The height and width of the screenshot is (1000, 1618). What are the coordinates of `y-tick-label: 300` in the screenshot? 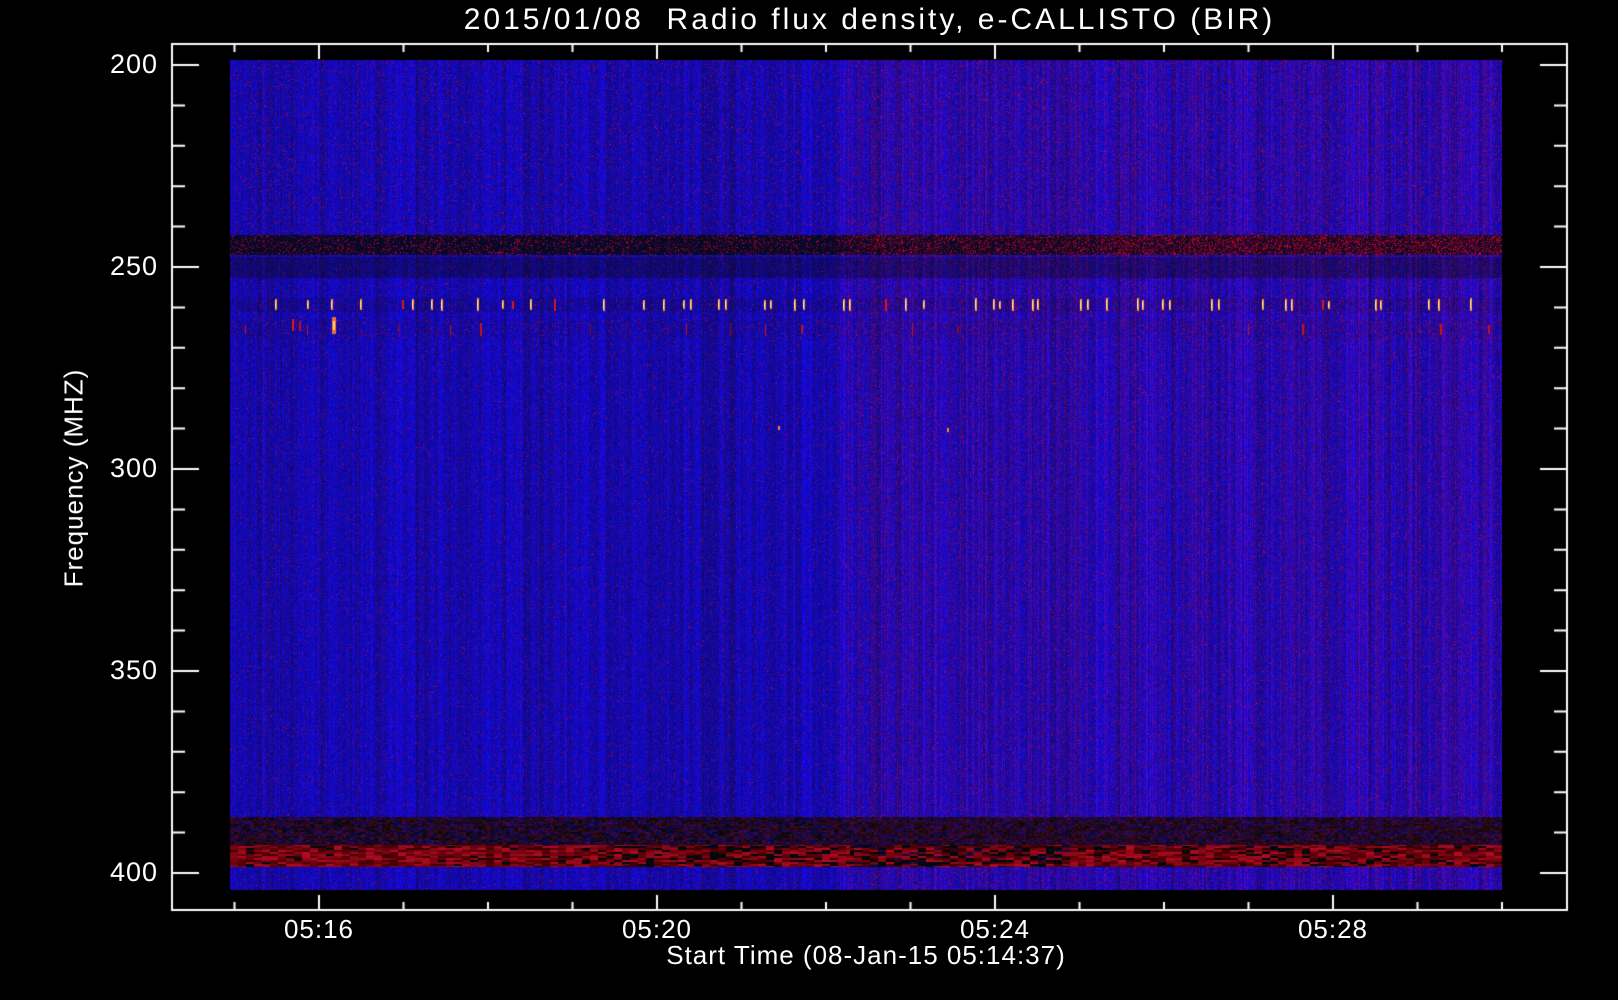 It's located at (133, 468).